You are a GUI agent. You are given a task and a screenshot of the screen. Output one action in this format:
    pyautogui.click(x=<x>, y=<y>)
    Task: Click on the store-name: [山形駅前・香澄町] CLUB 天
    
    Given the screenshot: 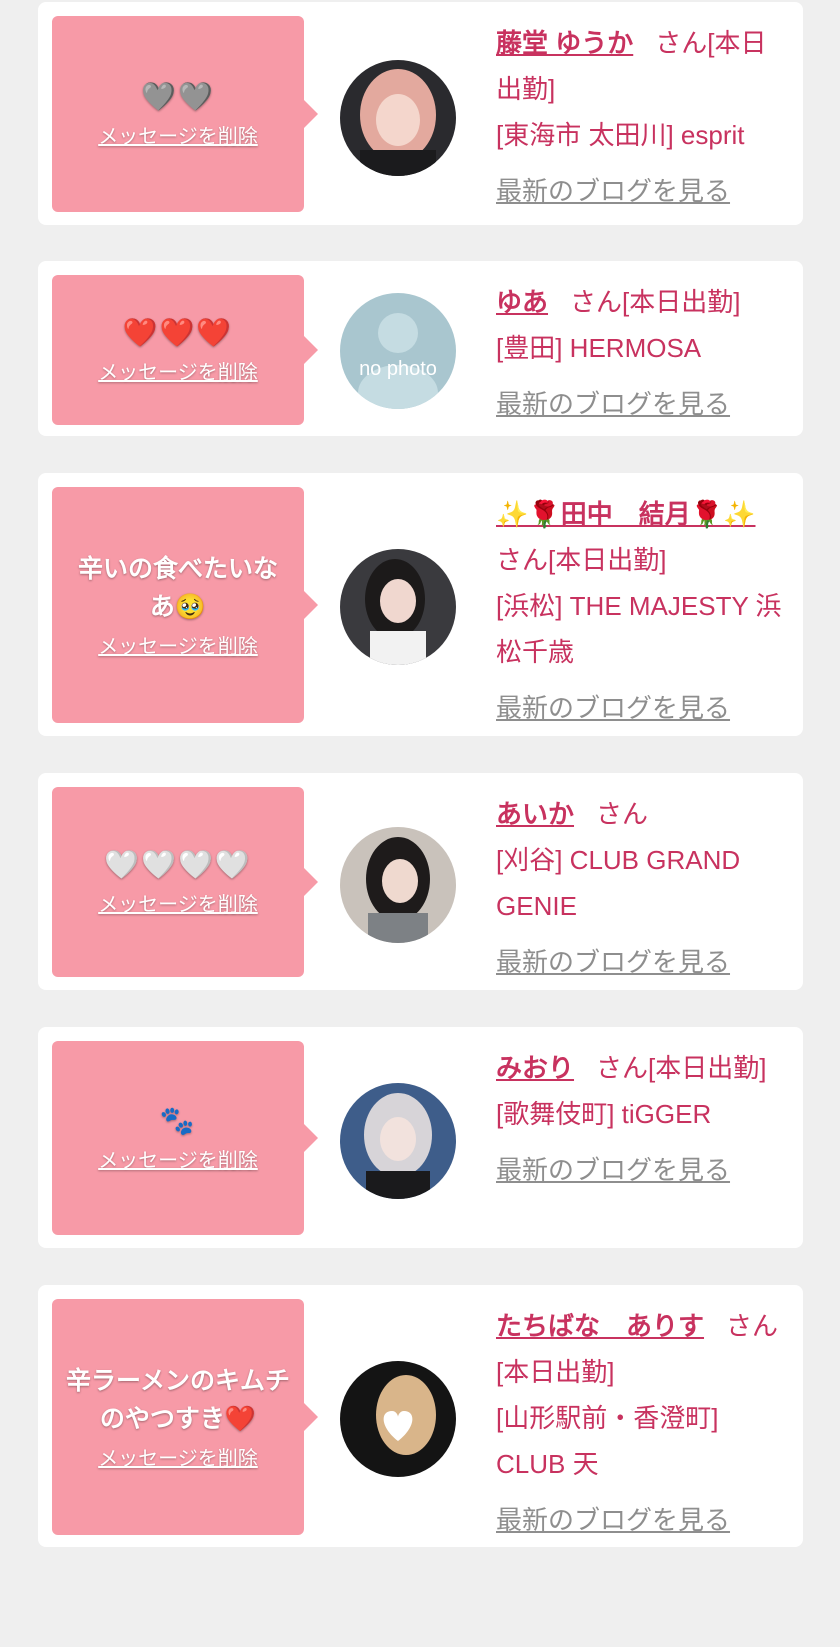 What is the action you would take?
    pyautogui.click(x=607, y=1441)
    